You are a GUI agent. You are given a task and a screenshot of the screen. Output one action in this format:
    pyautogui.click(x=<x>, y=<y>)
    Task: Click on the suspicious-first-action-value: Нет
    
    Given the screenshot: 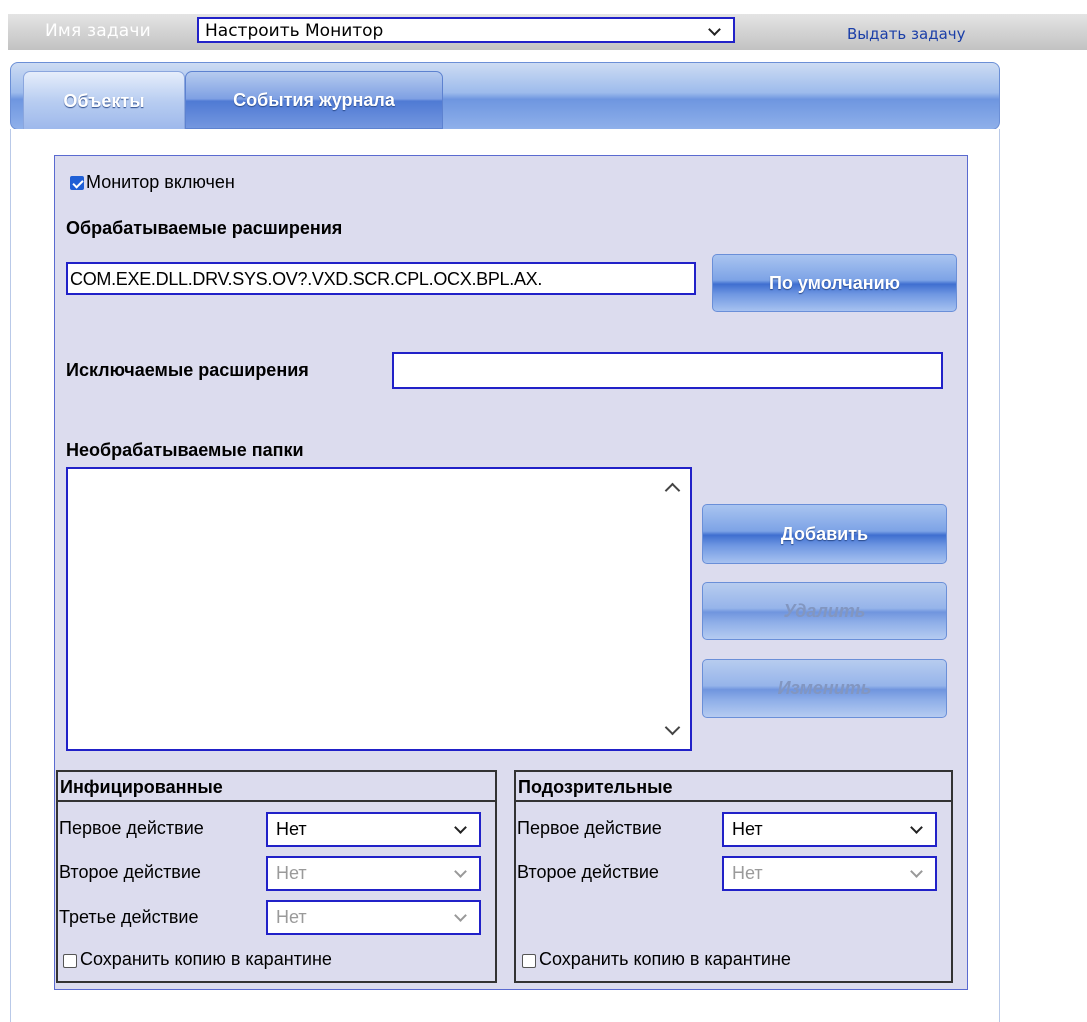 What is the action you would take?
    pyautogui.click(x=747, y=829)
    